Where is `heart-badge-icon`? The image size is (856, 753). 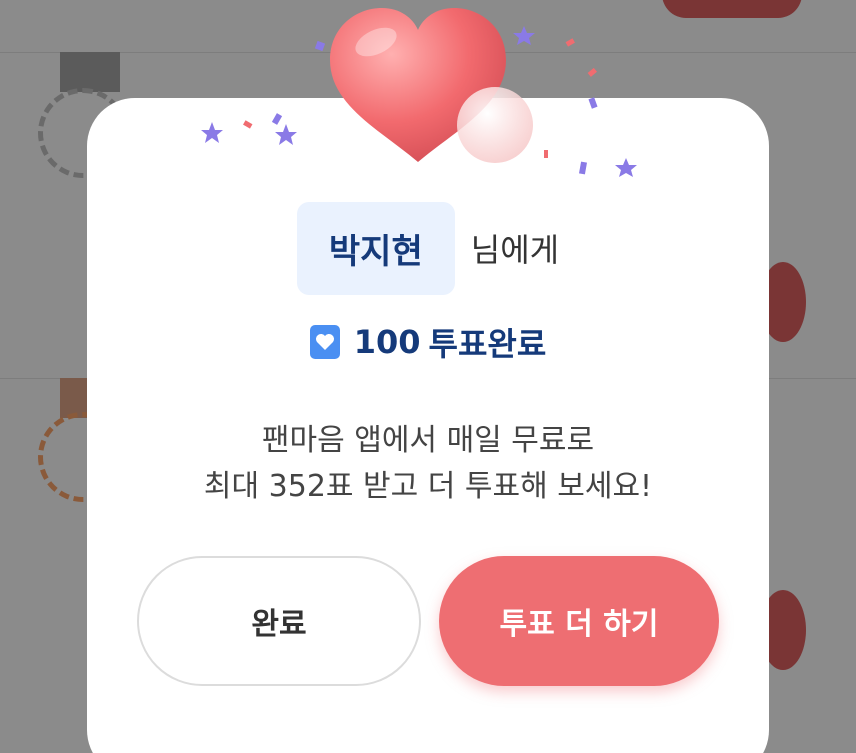
heart-badge-icon is located at coordinates (324, 342).